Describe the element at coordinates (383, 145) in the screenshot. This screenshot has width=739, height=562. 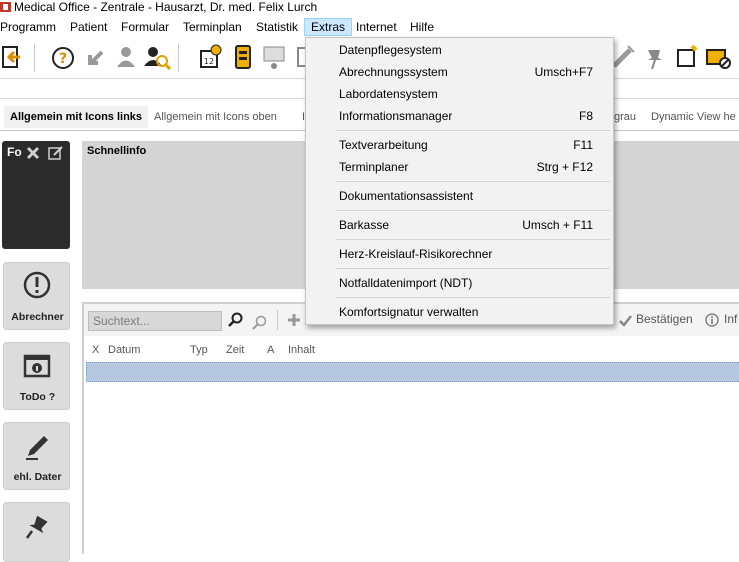
I see `menu-item-label: Textverarbeitung` at that location.